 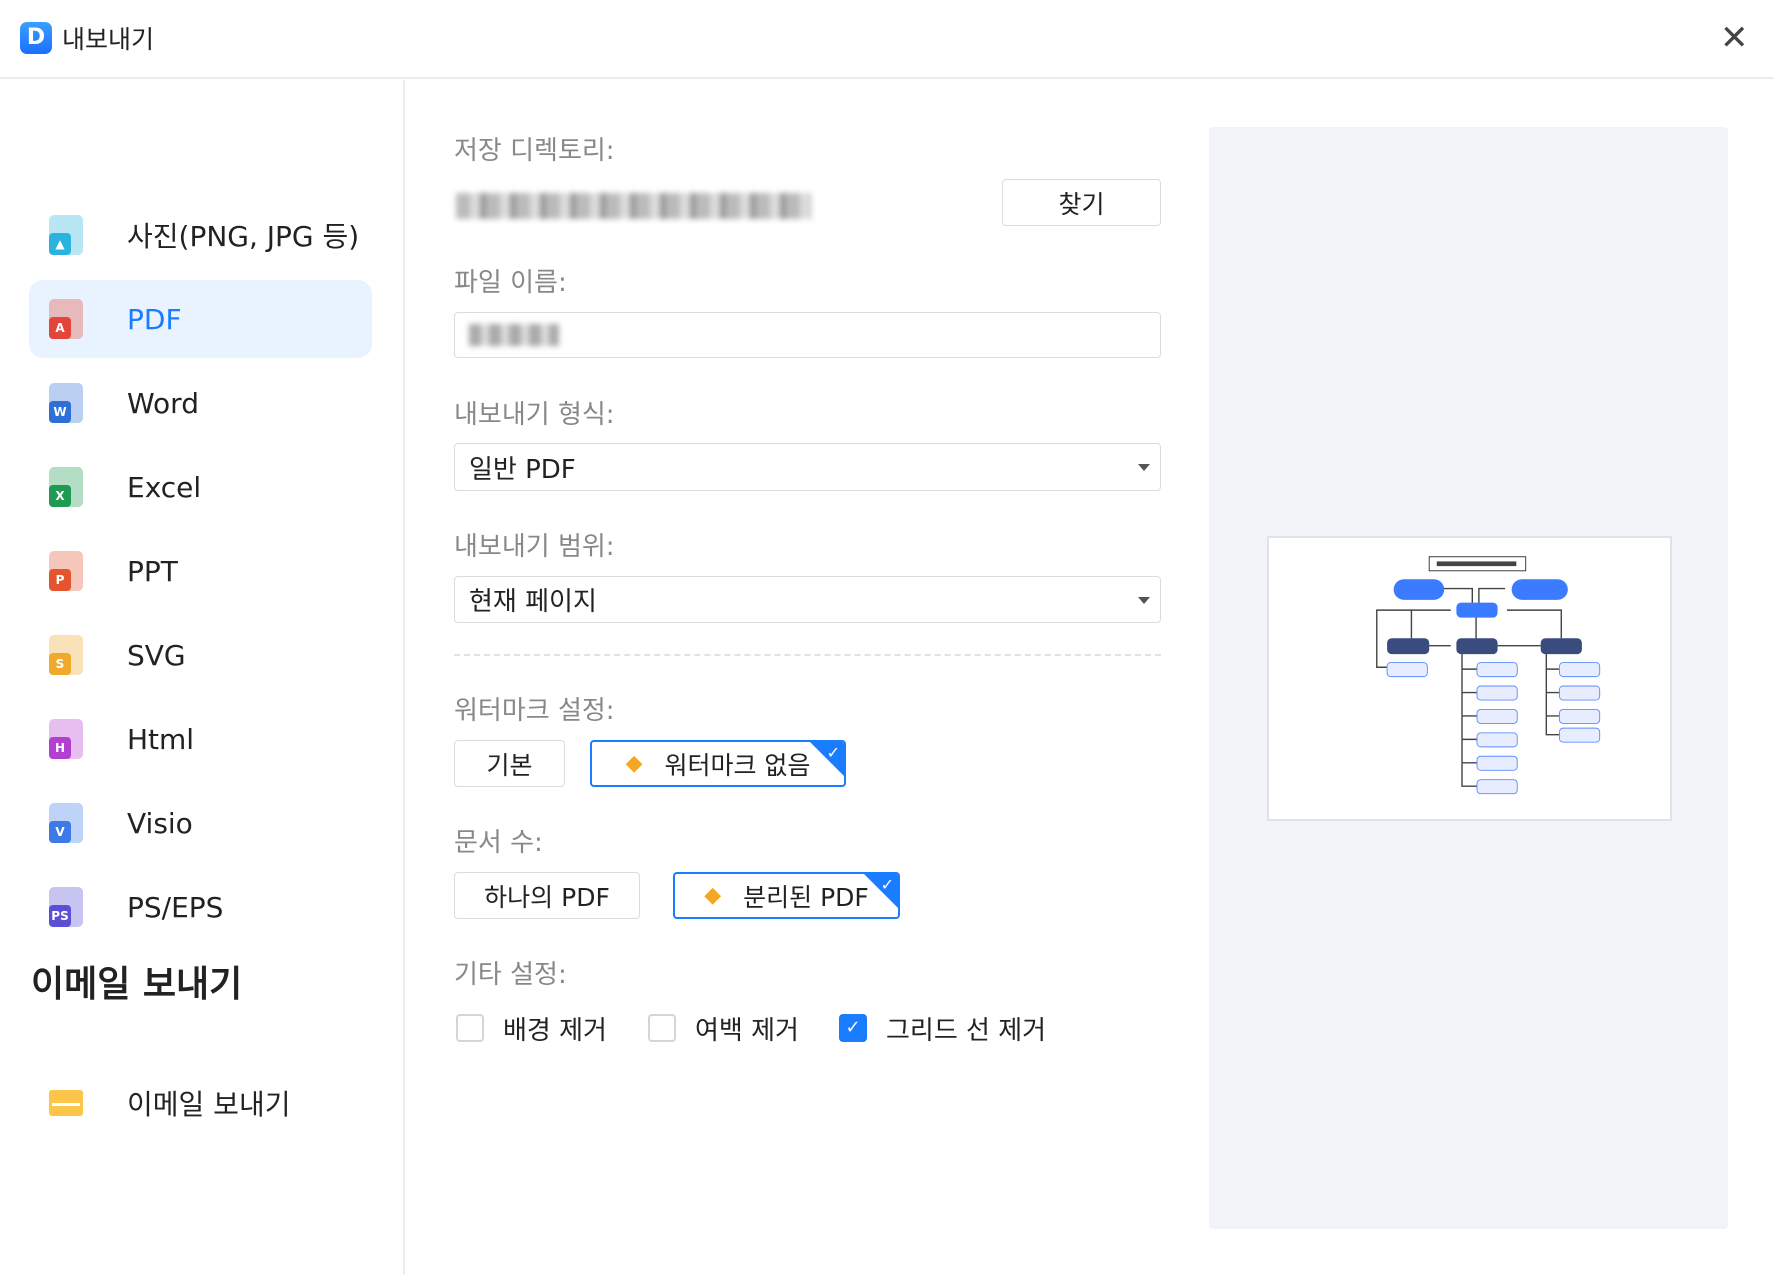 What do you see at coordinates (108, 39) in the screenshot?
I see `window-title: 내보내기` at bounding box center [108, 39].